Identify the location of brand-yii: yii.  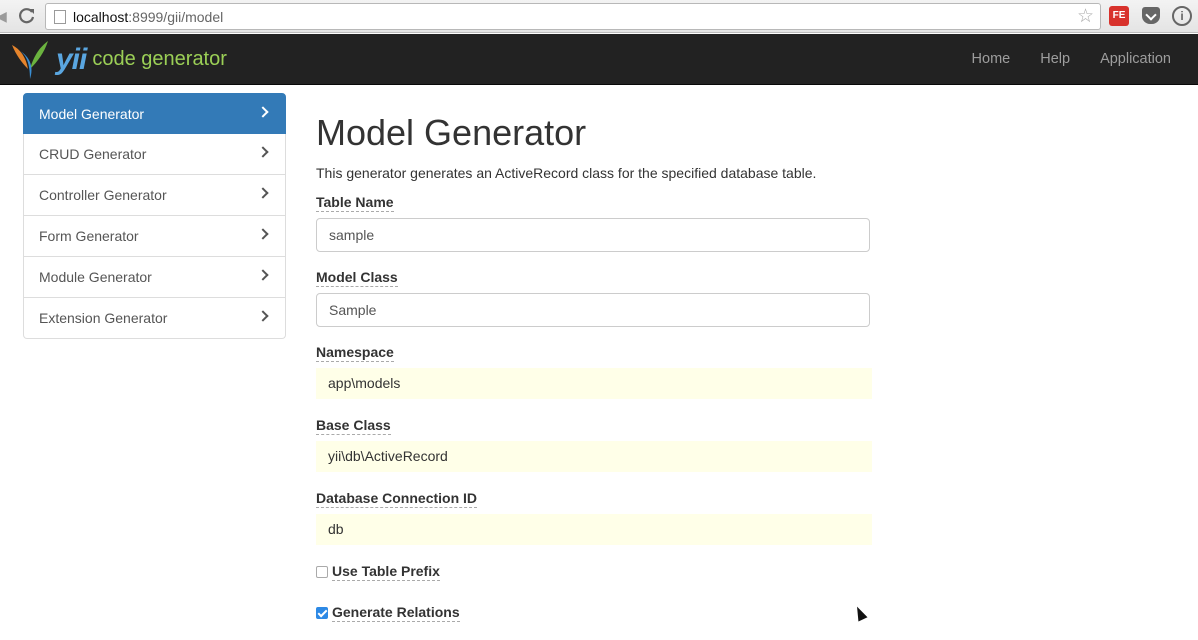
(71, 59).